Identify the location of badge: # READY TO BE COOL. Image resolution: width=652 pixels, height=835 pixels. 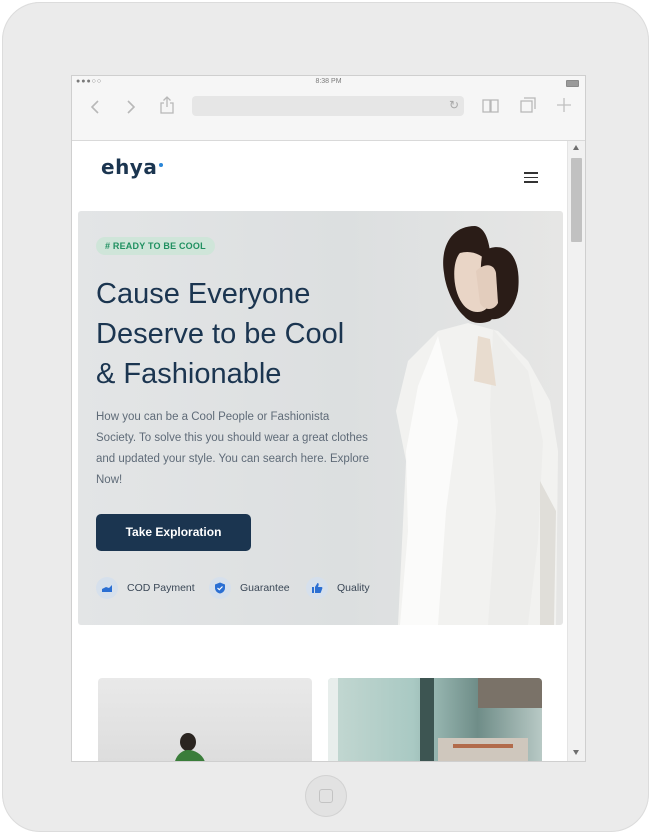
(155, 246).